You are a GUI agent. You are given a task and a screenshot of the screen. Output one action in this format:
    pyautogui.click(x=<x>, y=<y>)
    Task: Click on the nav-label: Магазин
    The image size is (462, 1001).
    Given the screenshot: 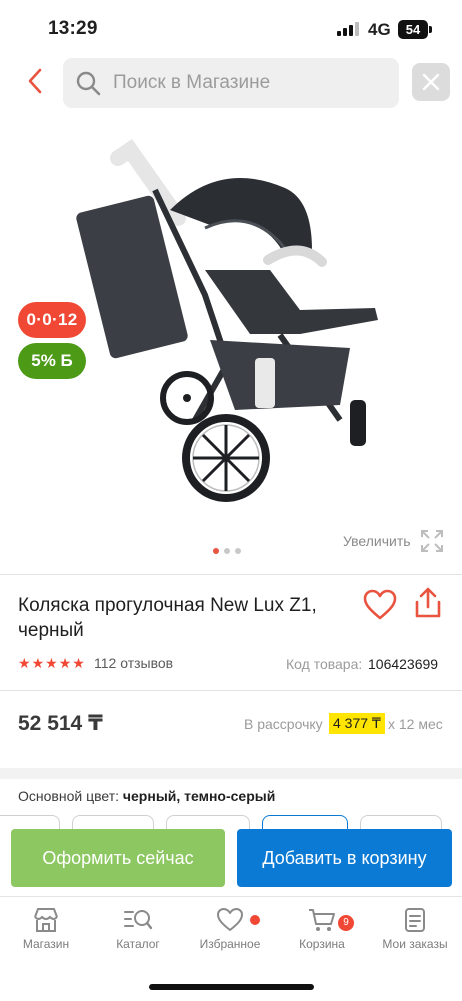 What is the action you would take?
    pyautogui.click(x=46, y=944)
    